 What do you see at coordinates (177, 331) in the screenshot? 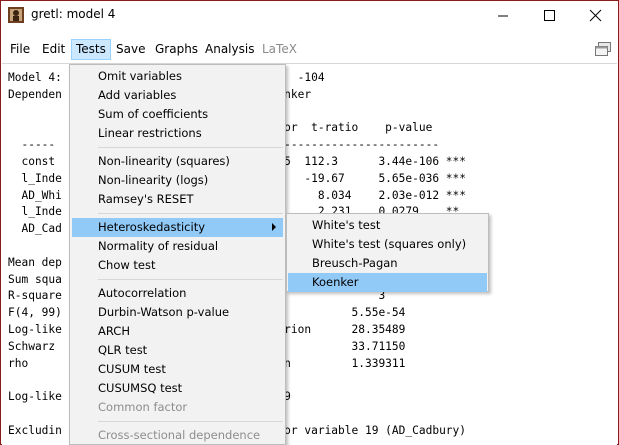
I see `menu-item-arch: ARCH` at bounding box center [177, 331].